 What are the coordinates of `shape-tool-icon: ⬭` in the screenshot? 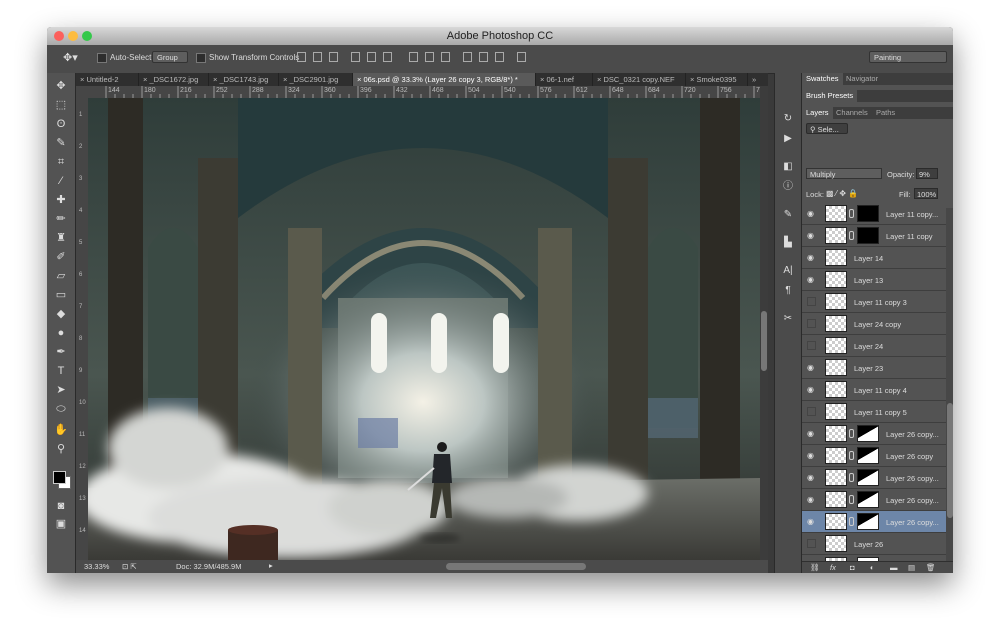 It's located at (61, 409).